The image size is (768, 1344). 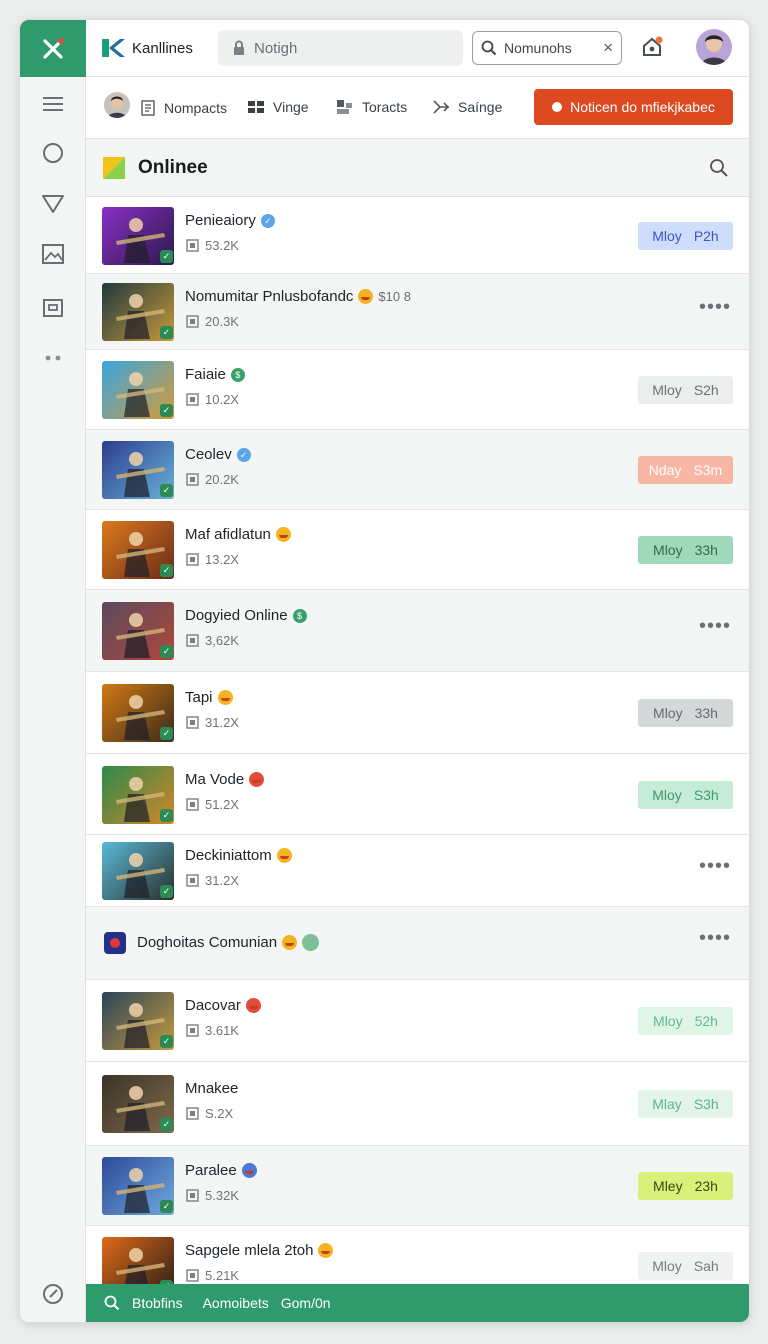 I want to click on list-item: ✓ Penieaiory ✓ 53.2K Mloy P2h, so click(x=417, y=235).